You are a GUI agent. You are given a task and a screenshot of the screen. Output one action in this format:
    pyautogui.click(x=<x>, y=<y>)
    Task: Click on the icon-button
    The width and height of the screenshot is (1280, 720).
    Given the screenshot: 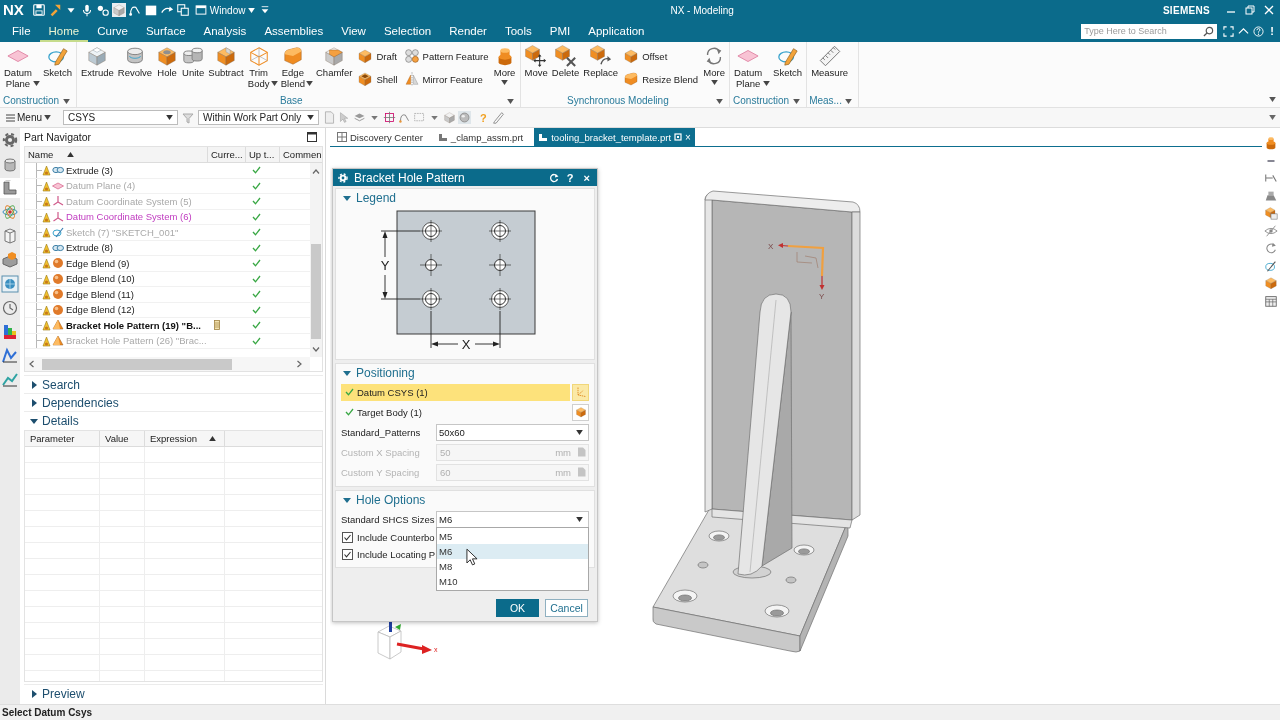 What is the action you would take?
    pyautogui.click(x=580, y=412)
    